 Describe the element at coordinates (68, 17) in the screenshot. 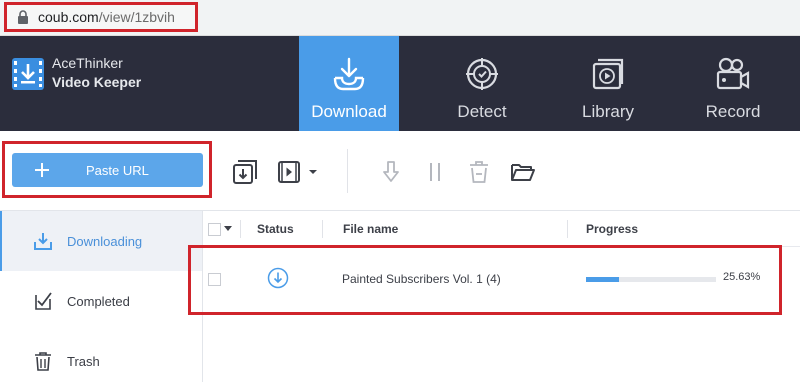

I see `url-host: coub.com` at that location.